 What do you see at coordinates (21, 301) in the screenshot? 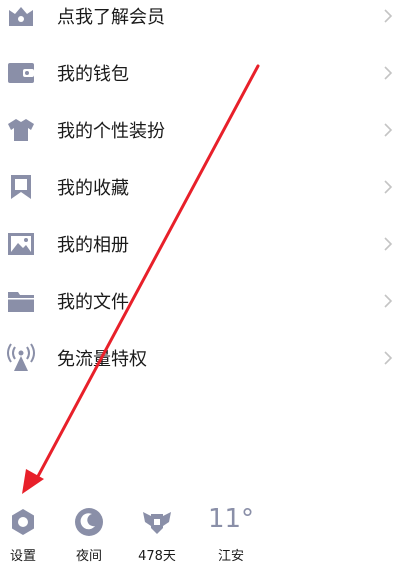
I see `folder-icon` at bounding box center [21, 301].